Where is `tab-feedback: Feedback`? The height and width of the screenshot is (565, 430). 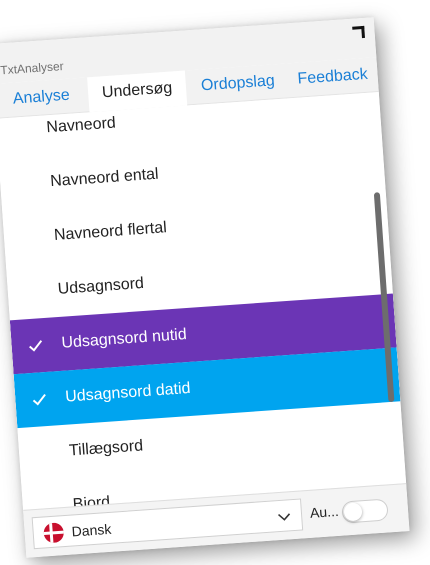 tab-feedback: Feedback is located at coordinates (333, 77).